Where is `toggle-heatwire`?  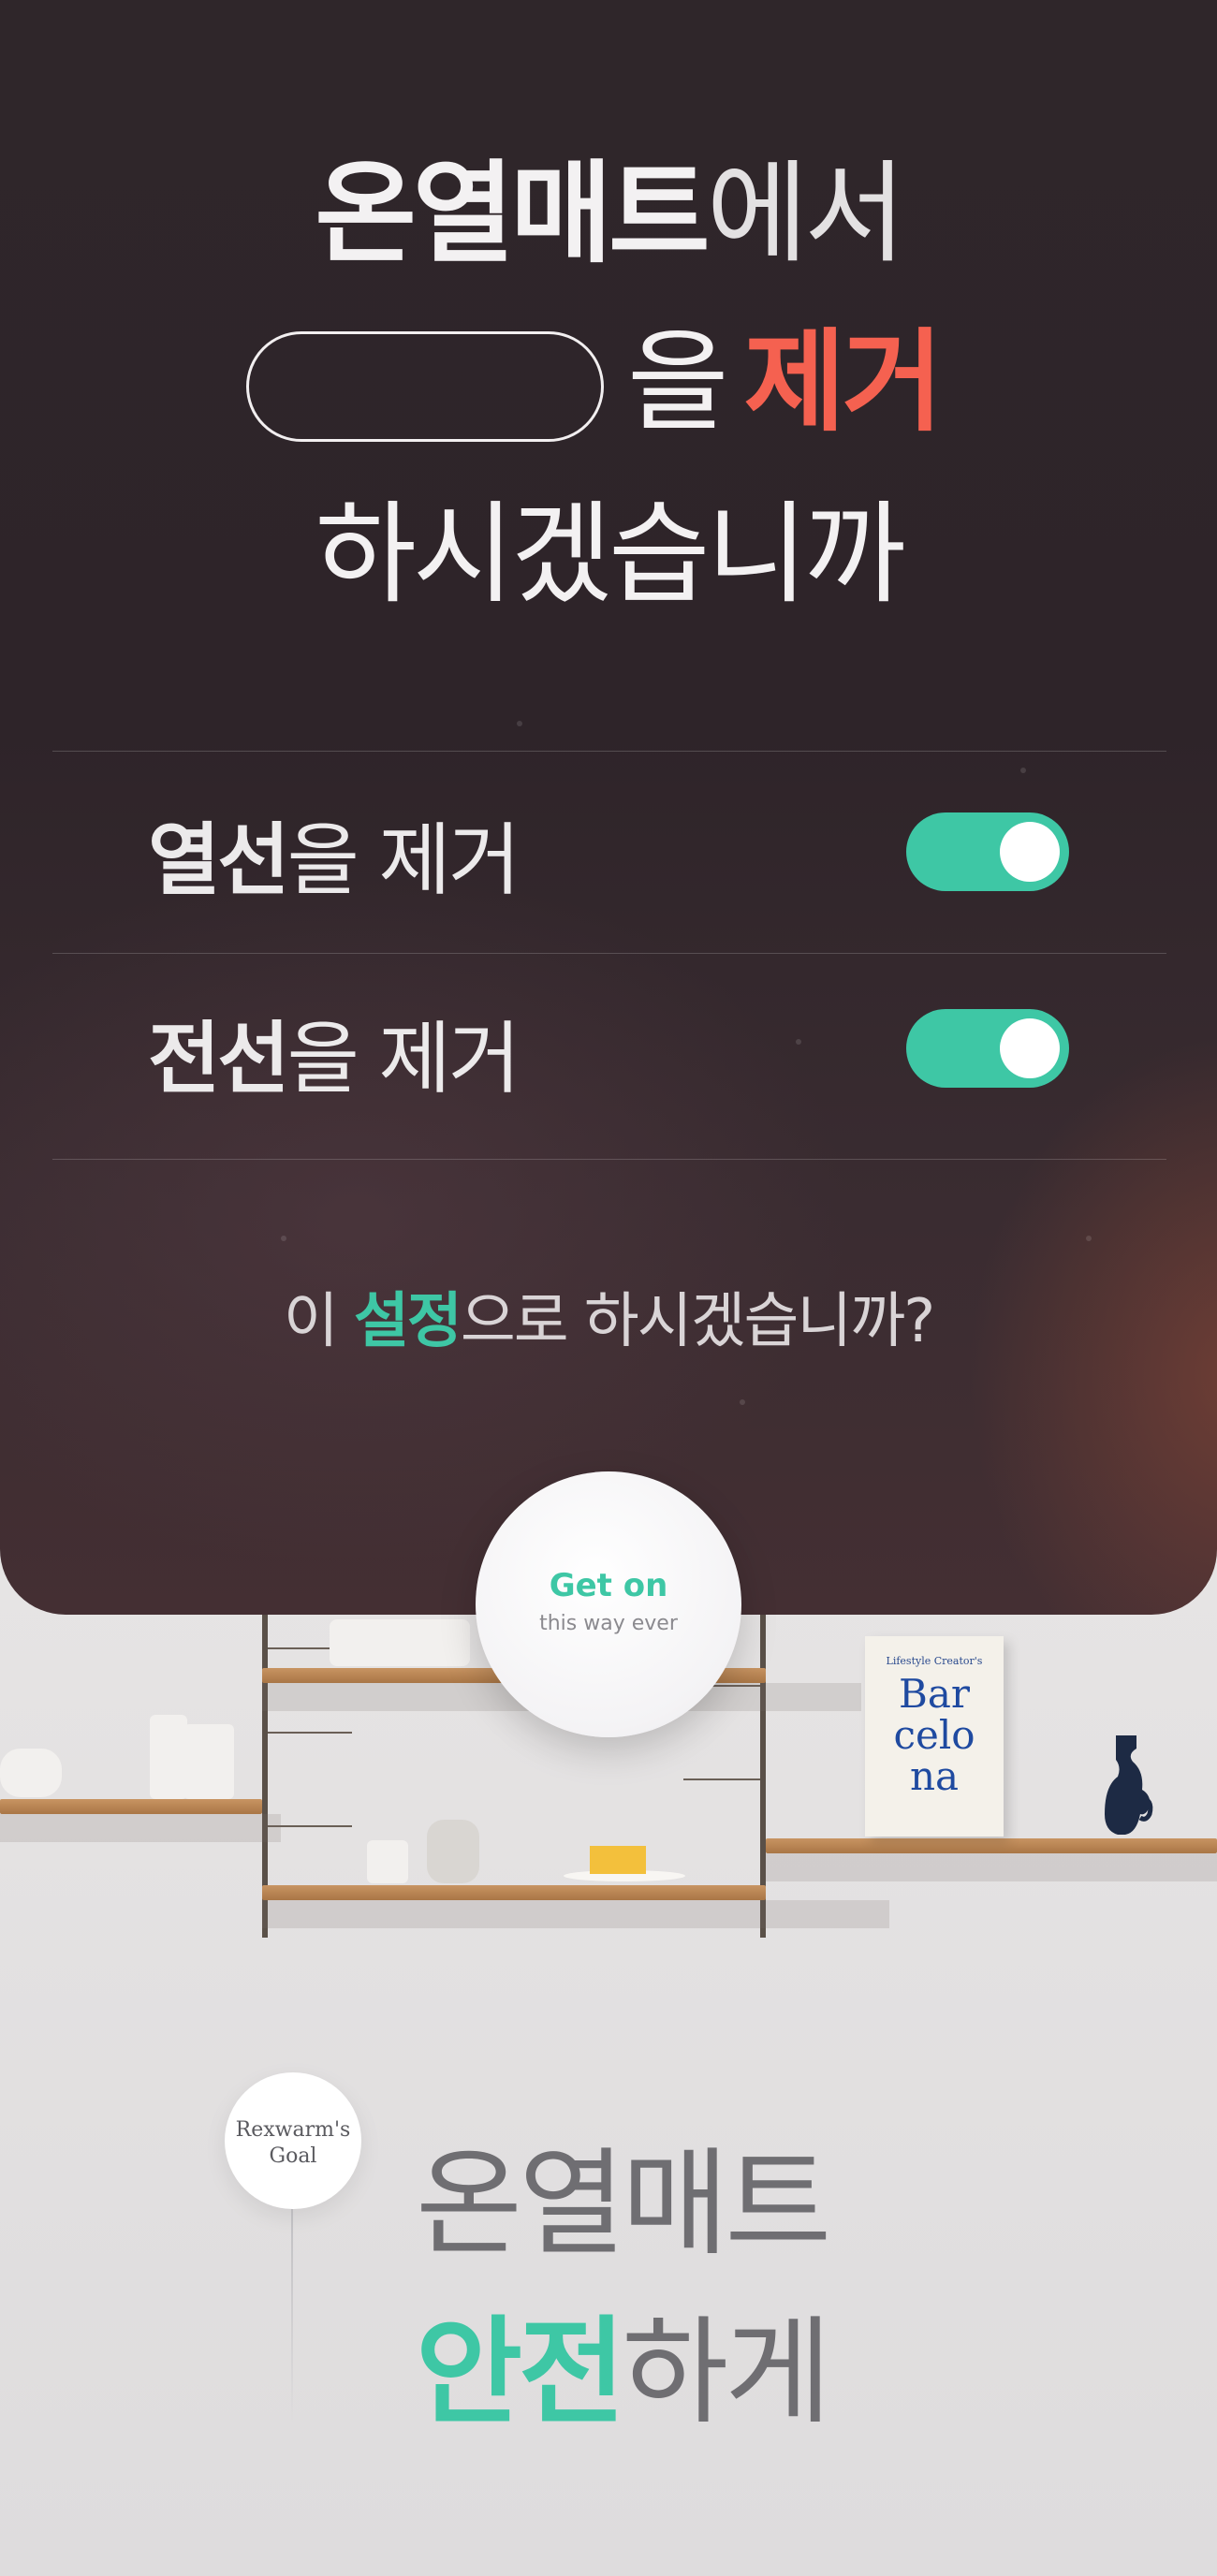 toggle-heatwire is located at coordinates (987, 851).